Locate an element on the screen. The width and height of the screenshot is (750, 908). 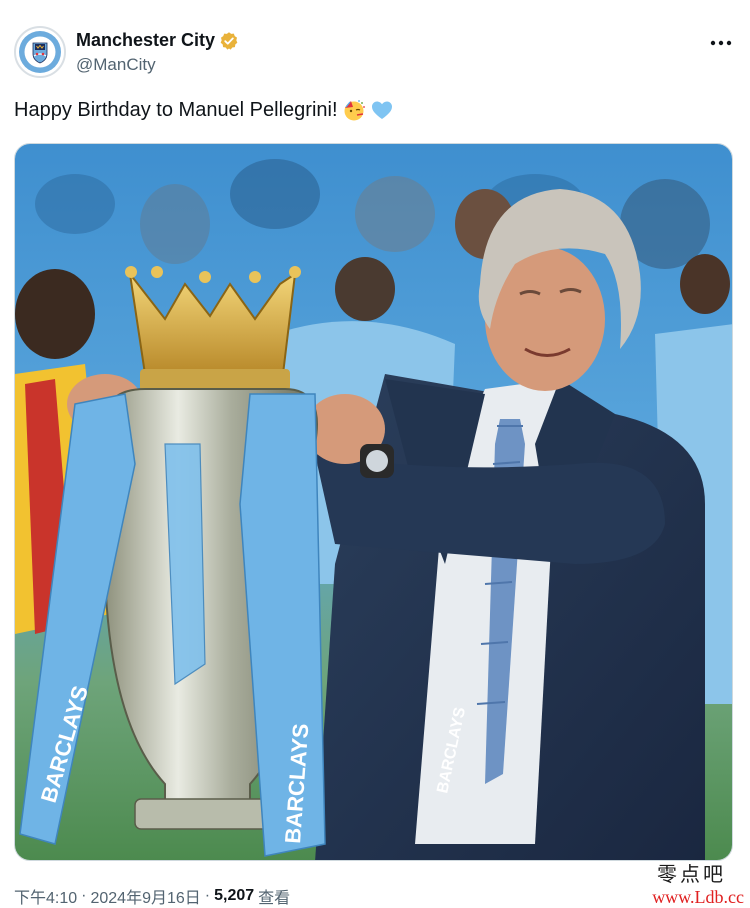
verified-badge-icon is located at coordinates (229, 41).